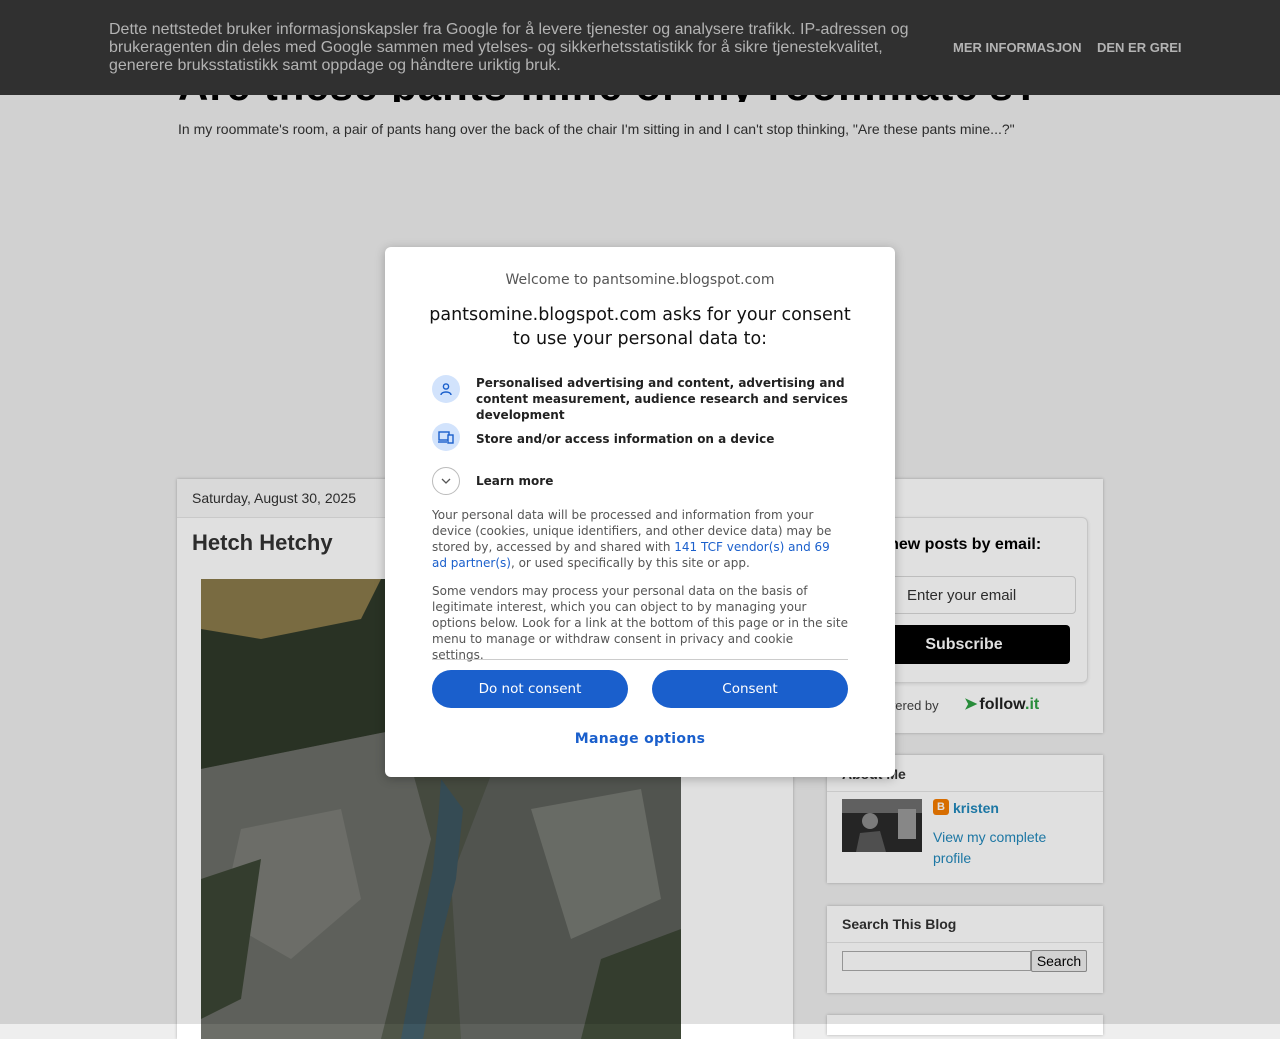 The width and height of the screenshot is (1280, 1039). Describe the element at coordinates (446, 389) in the screenshot. I see `person-icon` at that location.